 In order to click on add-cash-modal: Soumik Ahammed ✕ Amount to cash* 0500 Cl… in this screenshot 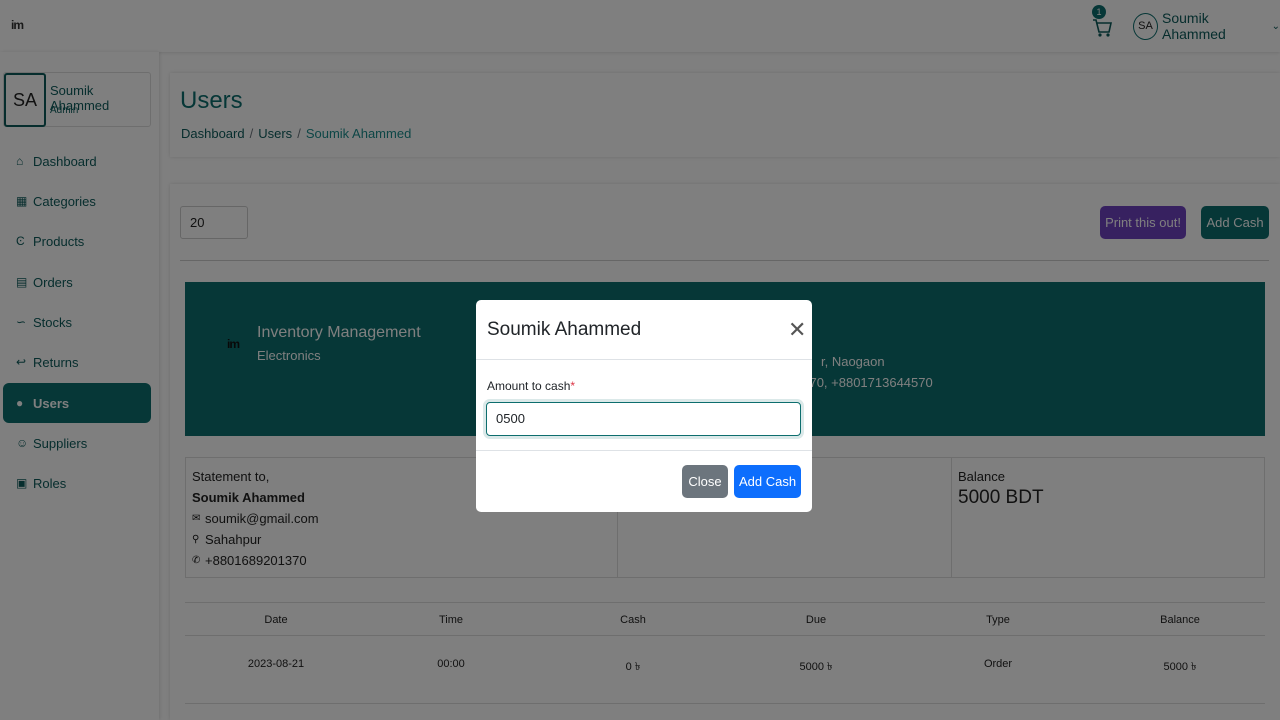, I will do `click(644, 406)`.